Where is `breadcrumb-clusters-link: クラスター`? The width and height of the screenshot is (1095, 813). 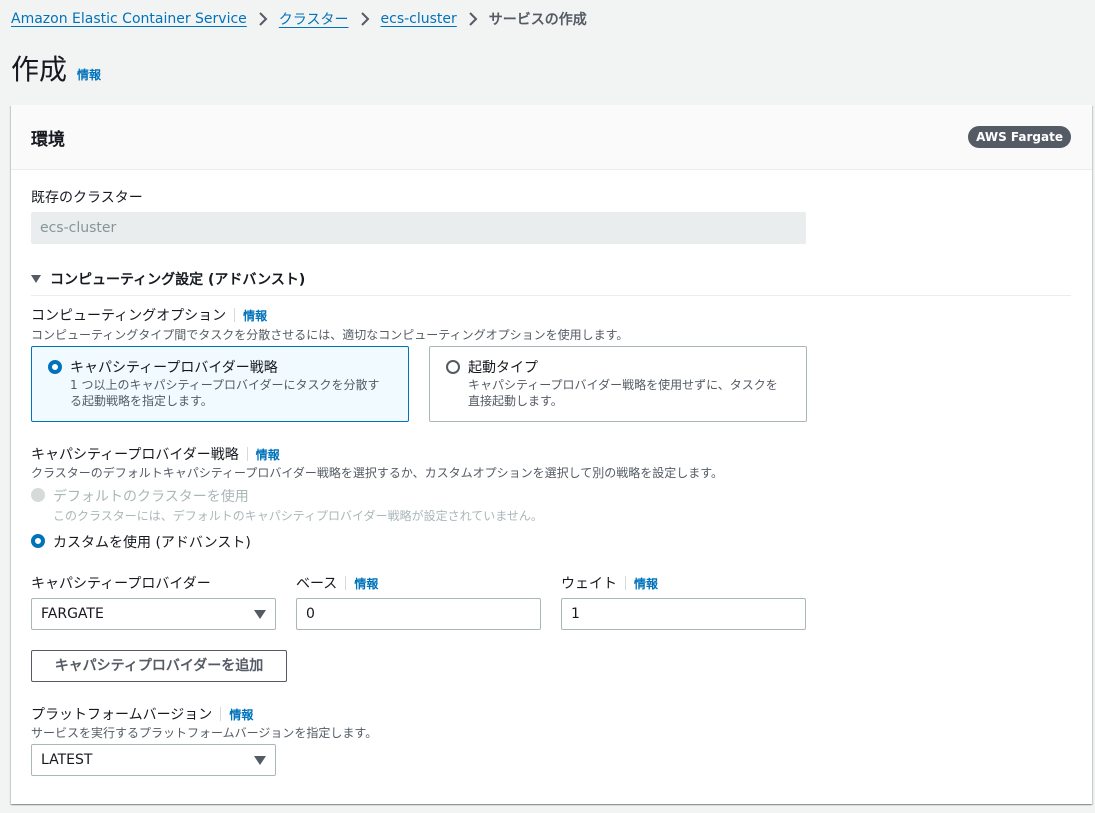 breadcrumb-clusters-link: クラスター is located at coordinates (314, 19).